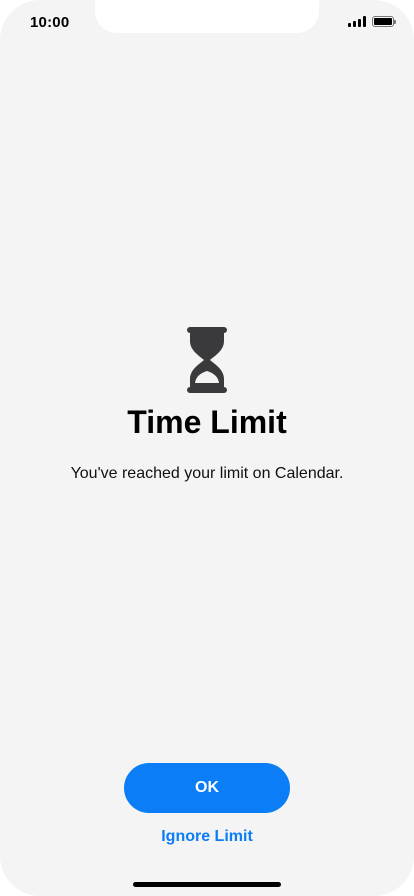 The height and width of the screenshot is (896, 414). Describe the element at coordinates (207, 884) in the screenshot. I see `home-indicator` at that location.